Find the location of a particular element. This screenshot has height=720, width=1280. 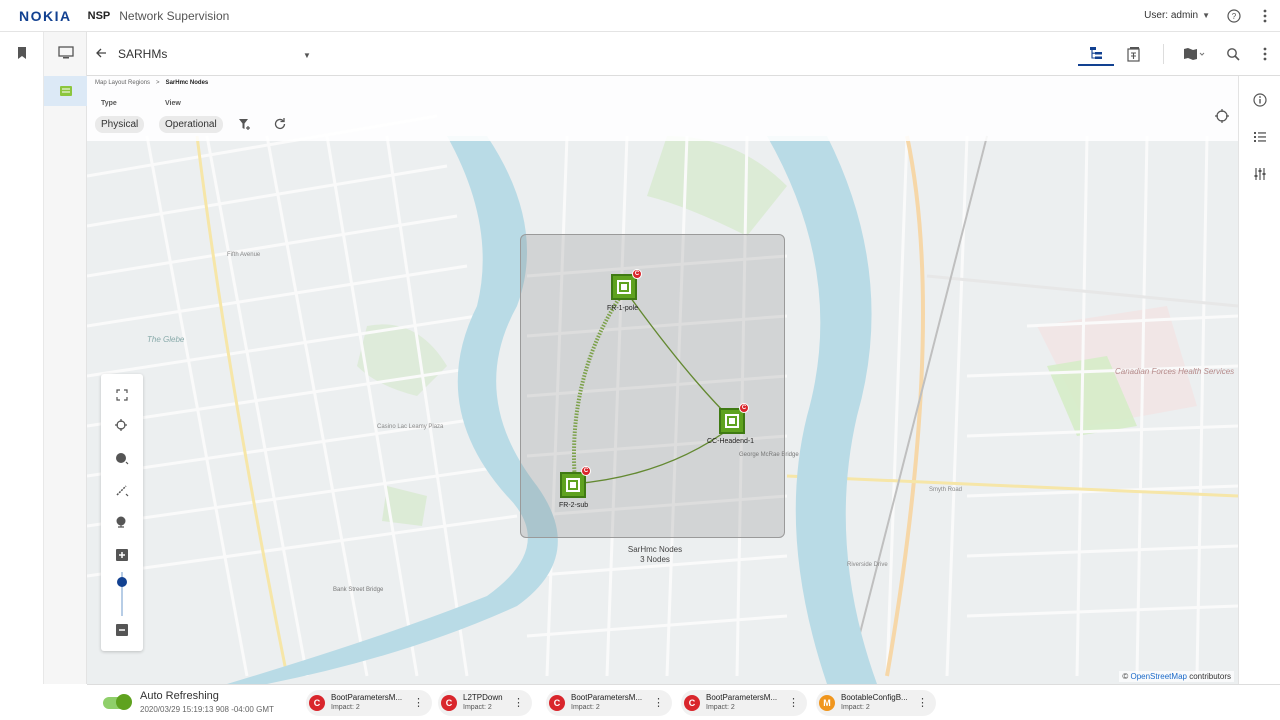

link-draw-icon is located at coordinates (122, 490).